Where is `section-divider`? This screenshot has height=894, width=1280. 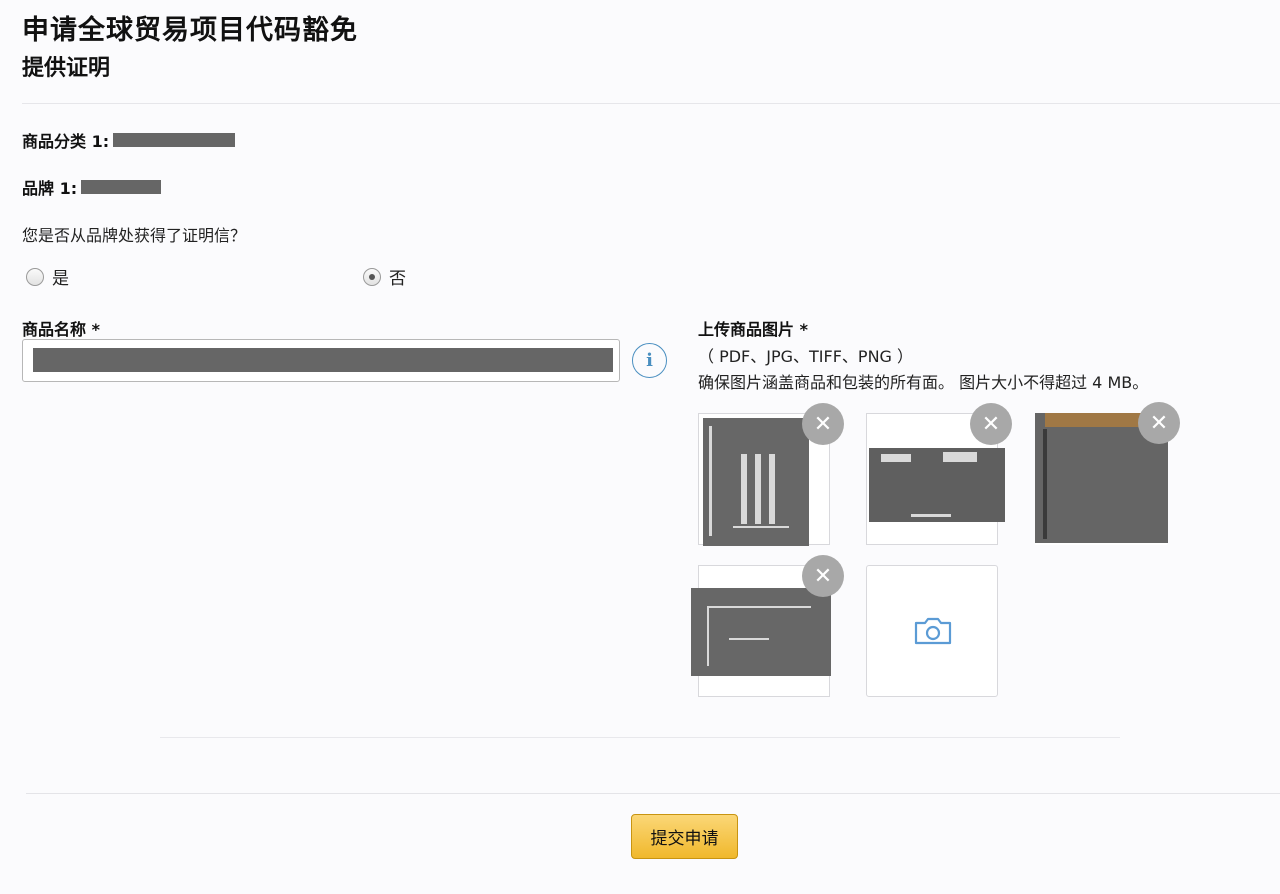
section-divider is located at coordinates (640, 737).